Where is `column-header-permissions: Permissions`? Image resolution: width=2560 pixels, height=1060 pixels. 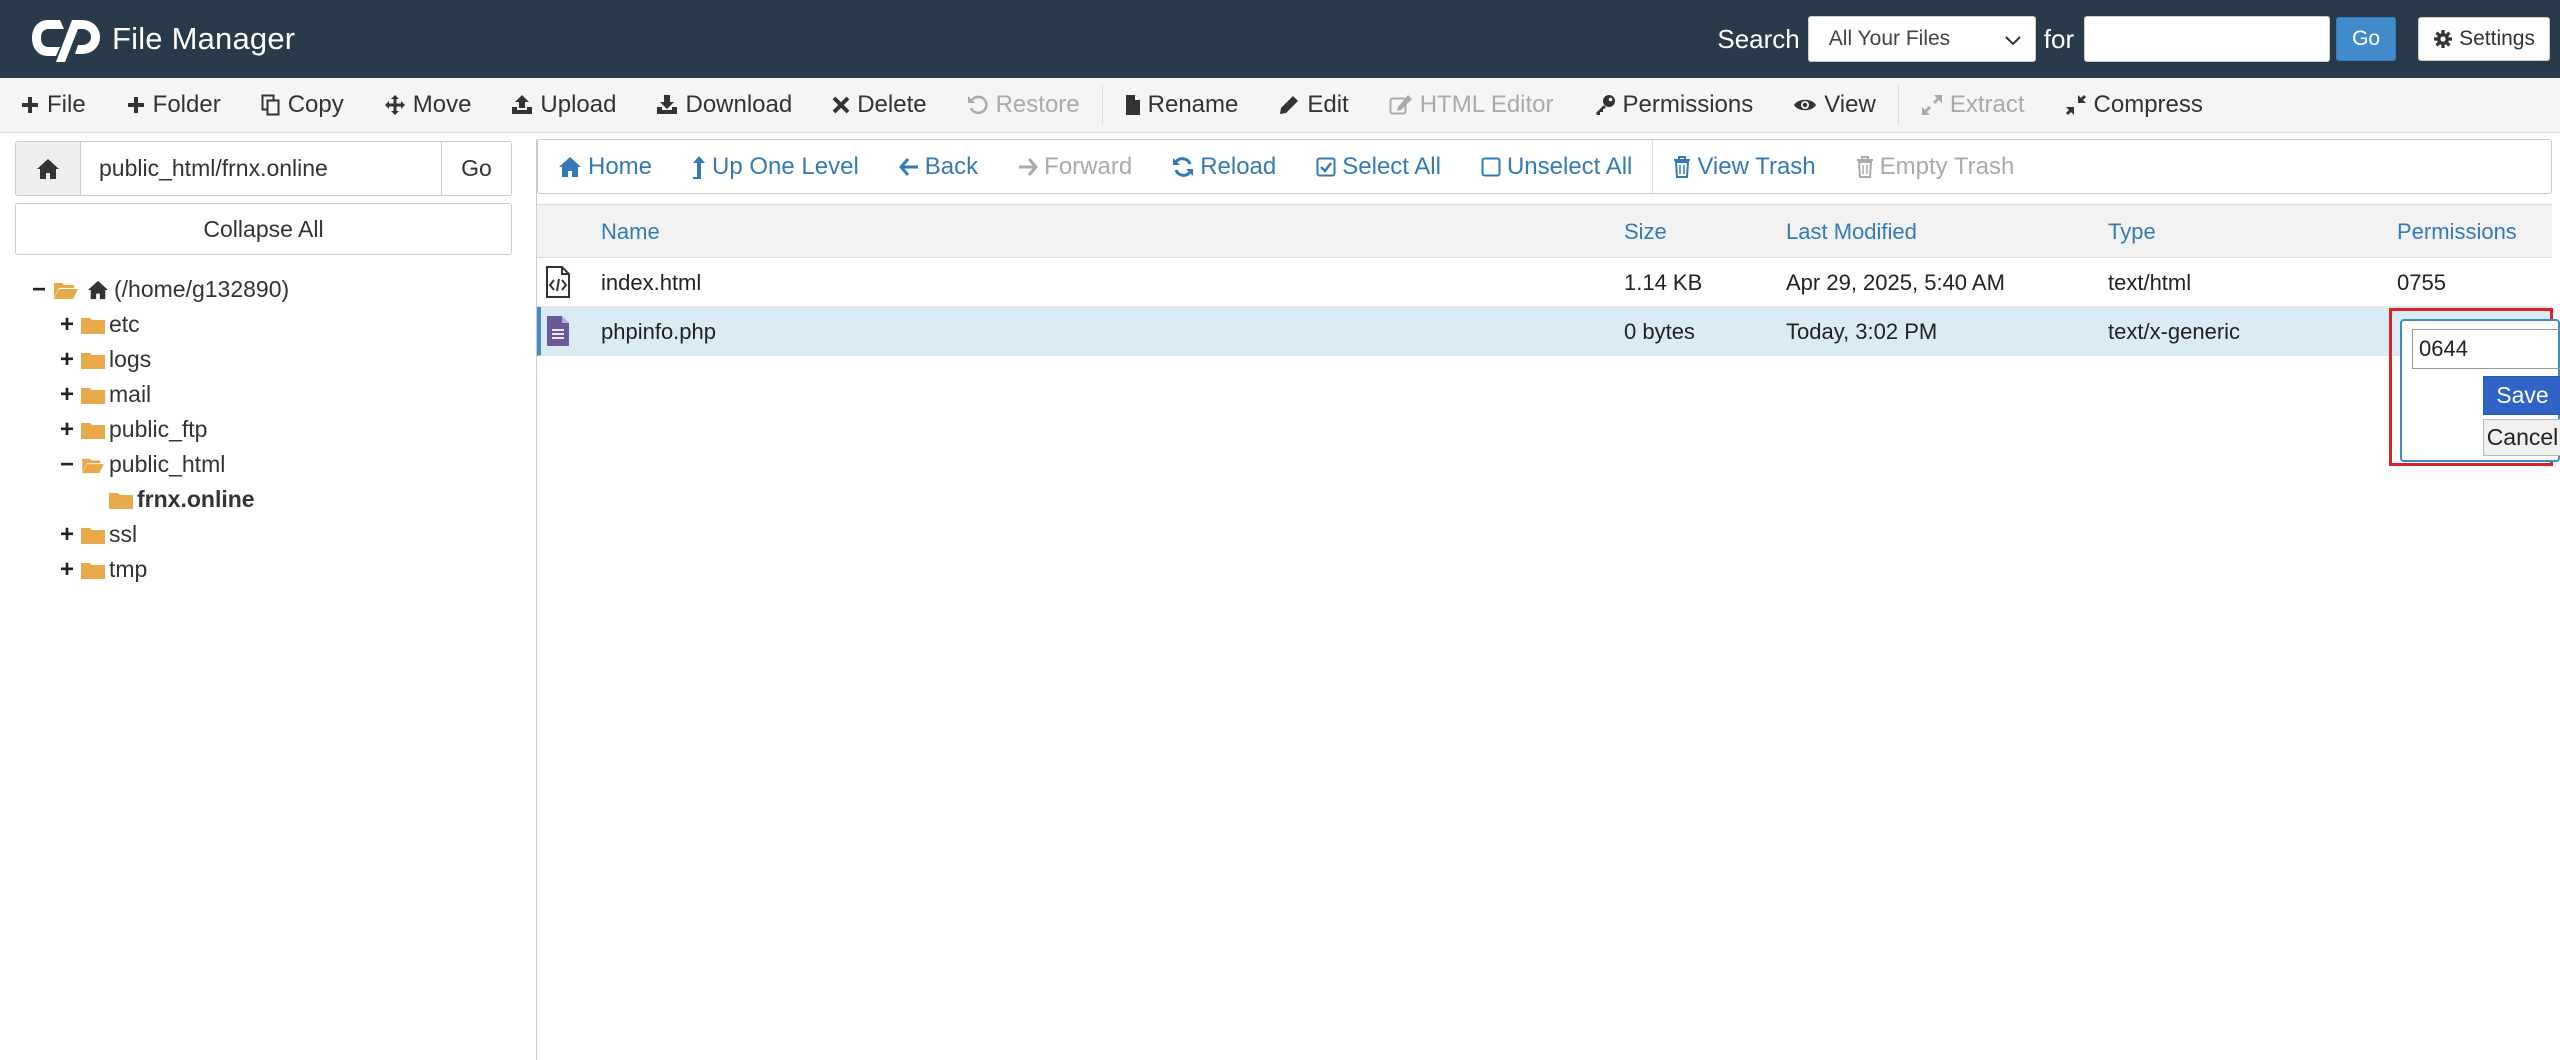
column-header-permissions: Permissions is located at coordinates (2457, 232).